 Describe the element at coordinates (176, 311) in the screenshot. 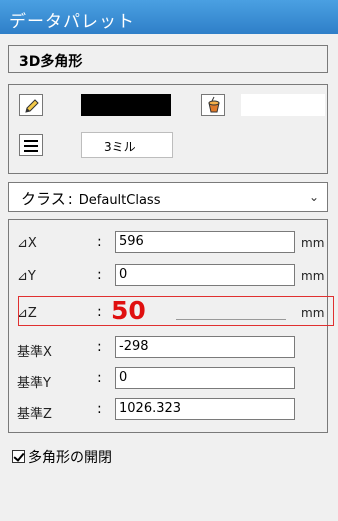

I see `dz-highlight-box` at that location.